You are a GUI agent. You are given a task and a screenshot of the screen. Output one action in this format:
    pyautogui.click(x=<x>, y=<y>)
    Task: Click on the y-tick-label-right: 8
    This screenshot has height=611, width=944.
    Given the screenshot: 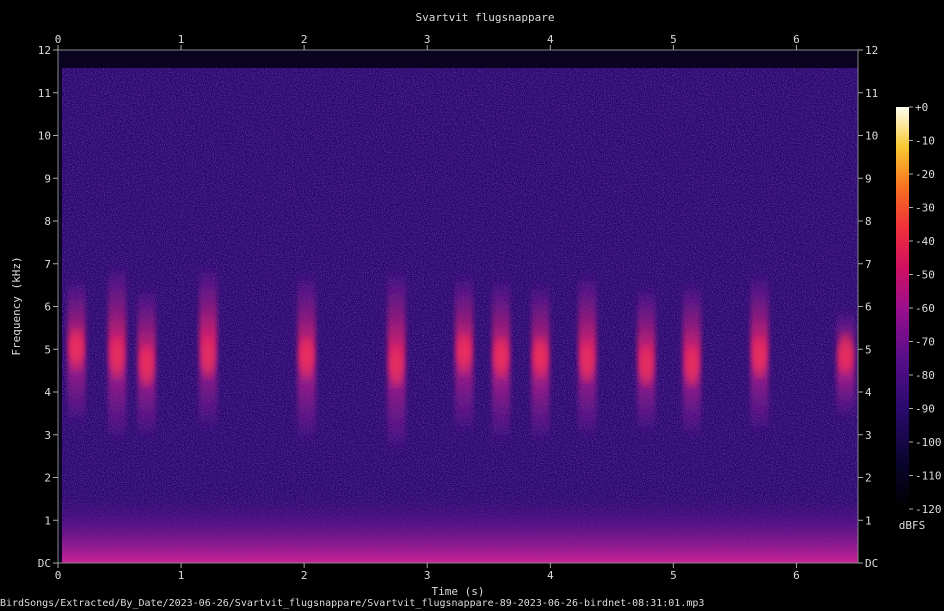 What is the action you would take?
    pyautogui.click(x=868, y=221)
    